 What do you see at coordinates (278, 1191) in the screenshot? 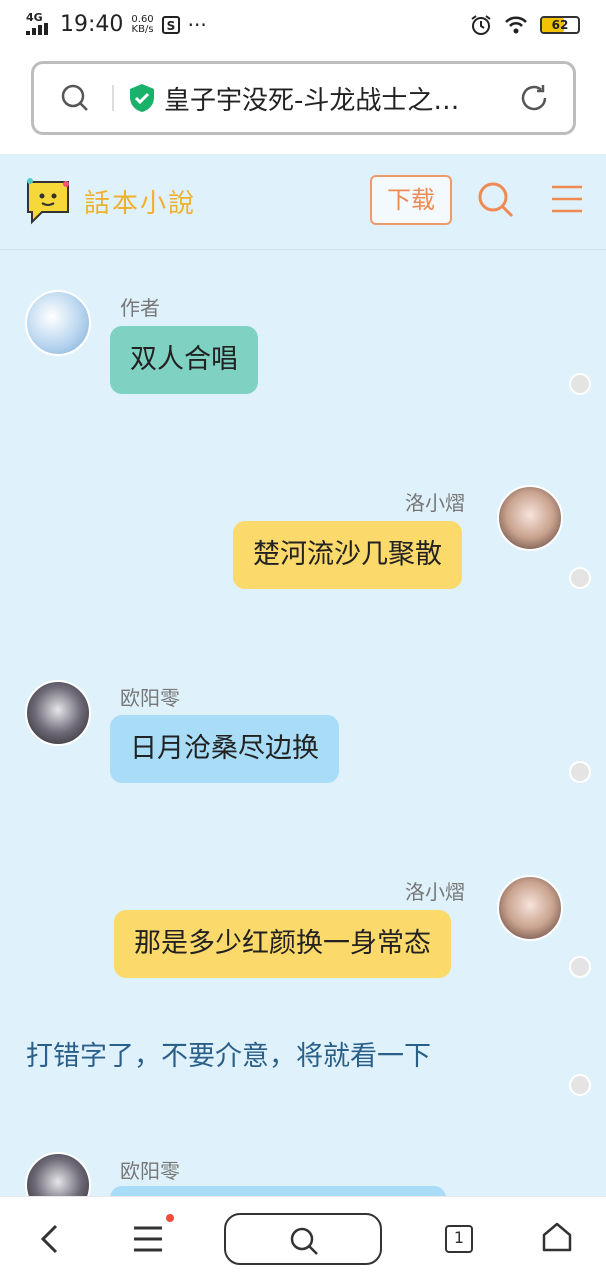
I see `message-bubble` at bounding box center [278, 1191].